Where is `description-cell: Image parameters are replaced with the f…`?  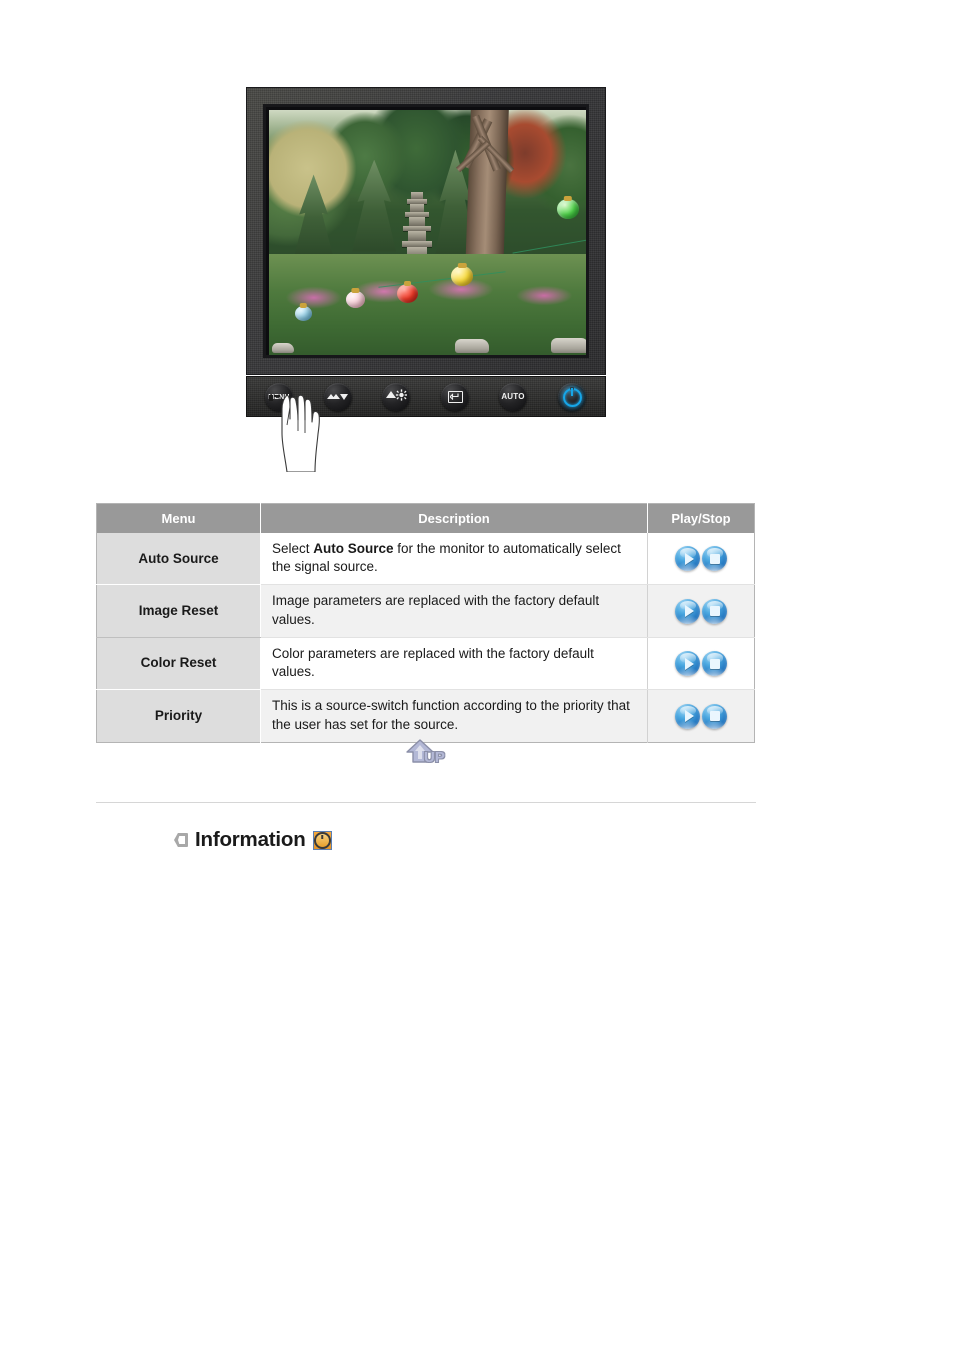
description-cell: Image parameters are replaced with the f… is located at coordinates (454, 611).